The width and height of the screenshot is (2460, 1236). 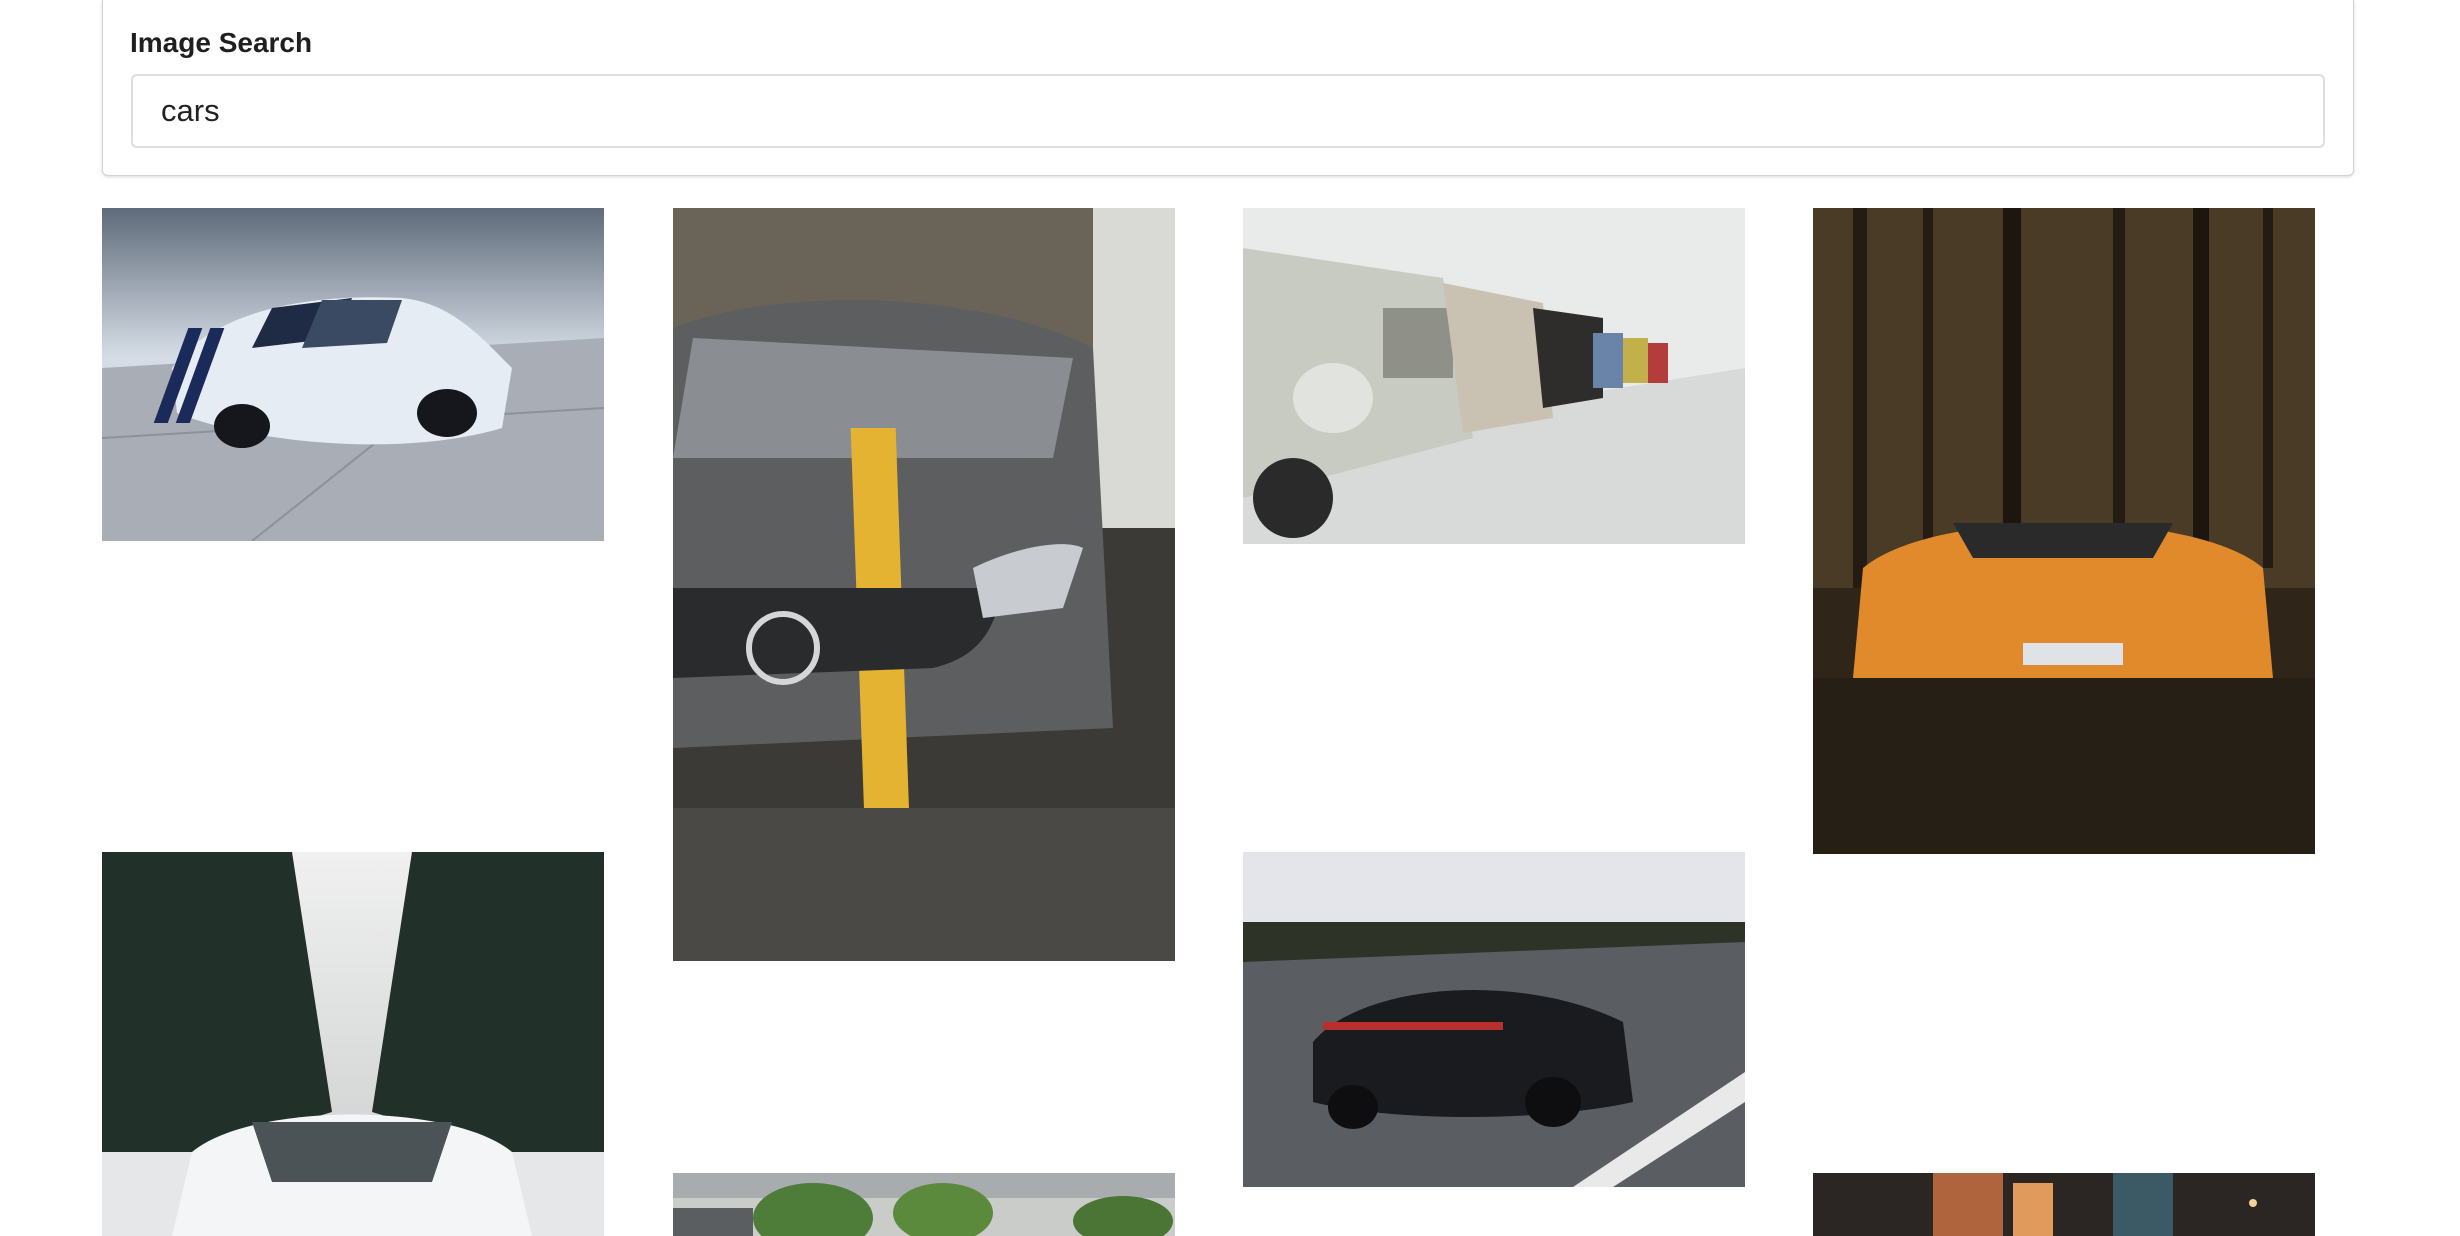 What do you see at coordinates (1228, 111) in the screenshot?
I see `search-input` at bounding box center [1228, 111].